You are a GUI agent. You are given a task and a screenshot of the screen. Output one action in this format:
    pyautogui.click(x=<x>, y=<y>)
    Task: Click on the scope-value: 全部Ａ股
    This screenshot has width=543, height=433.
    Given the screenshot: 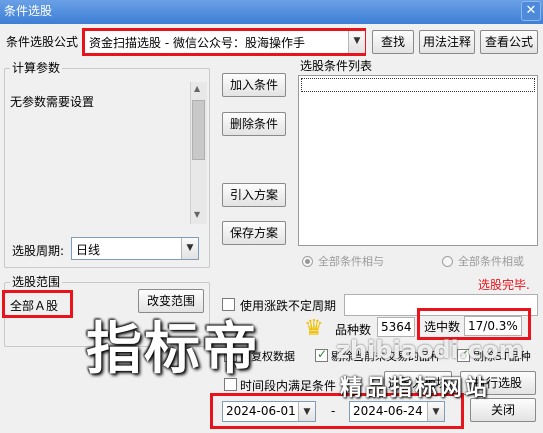 What is the action you would take?
    pyautogui.click(x=34, y=306)
    